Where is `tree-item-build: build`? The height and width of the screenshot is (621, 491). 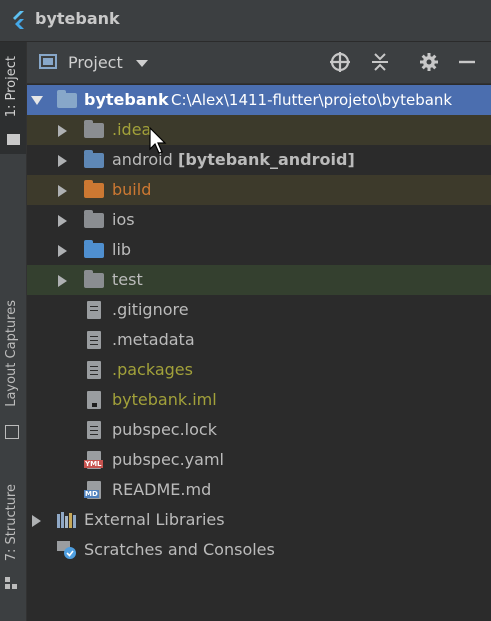
tree-item-build: build is located at coordinates (259, 190).